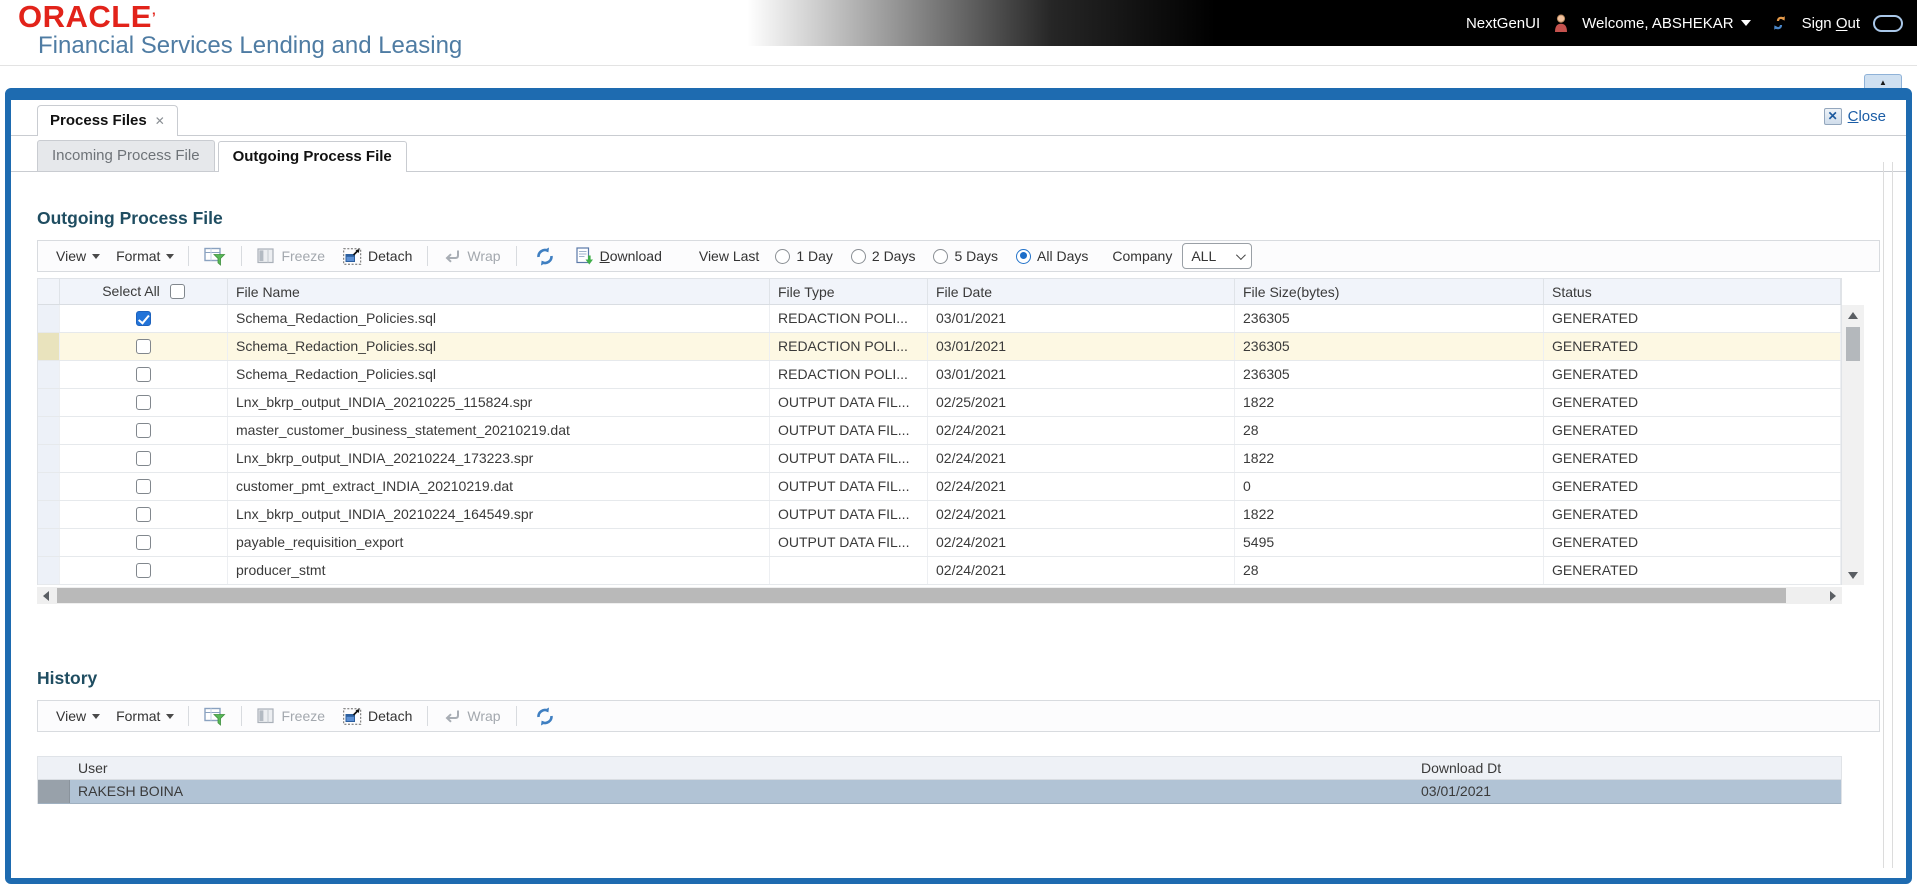 This screenshot has width=1917, height=886. I want to click on sign-out-icon, so click(1779, 23).